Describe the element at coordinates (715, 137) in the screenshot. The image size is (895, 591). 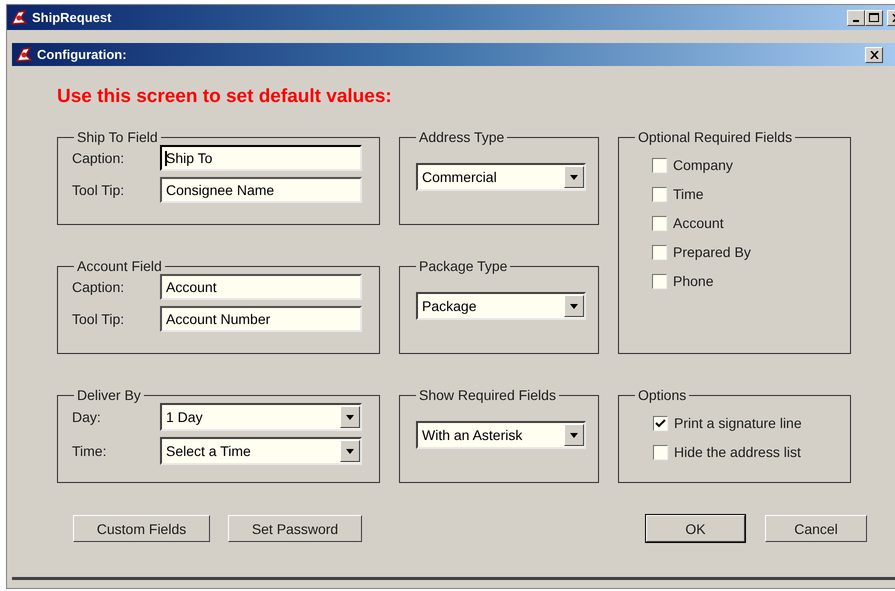
I see `group-title: Optional Required Fields` at that location.